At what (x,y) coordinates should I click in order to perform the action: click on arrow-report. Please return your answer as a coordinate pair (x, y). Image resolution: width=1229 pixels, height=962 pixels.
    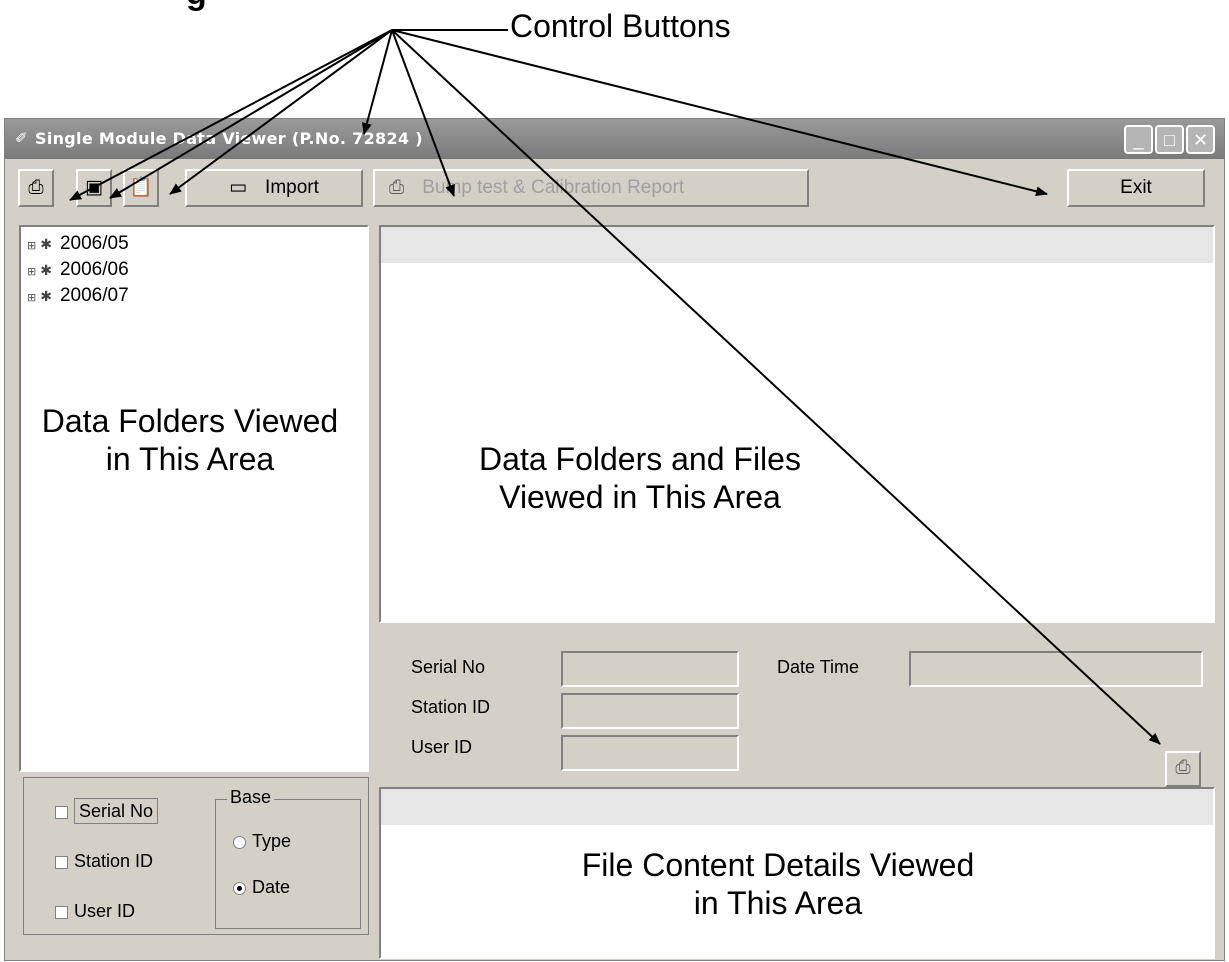
    Looking at the image, I should click on (423, 113).